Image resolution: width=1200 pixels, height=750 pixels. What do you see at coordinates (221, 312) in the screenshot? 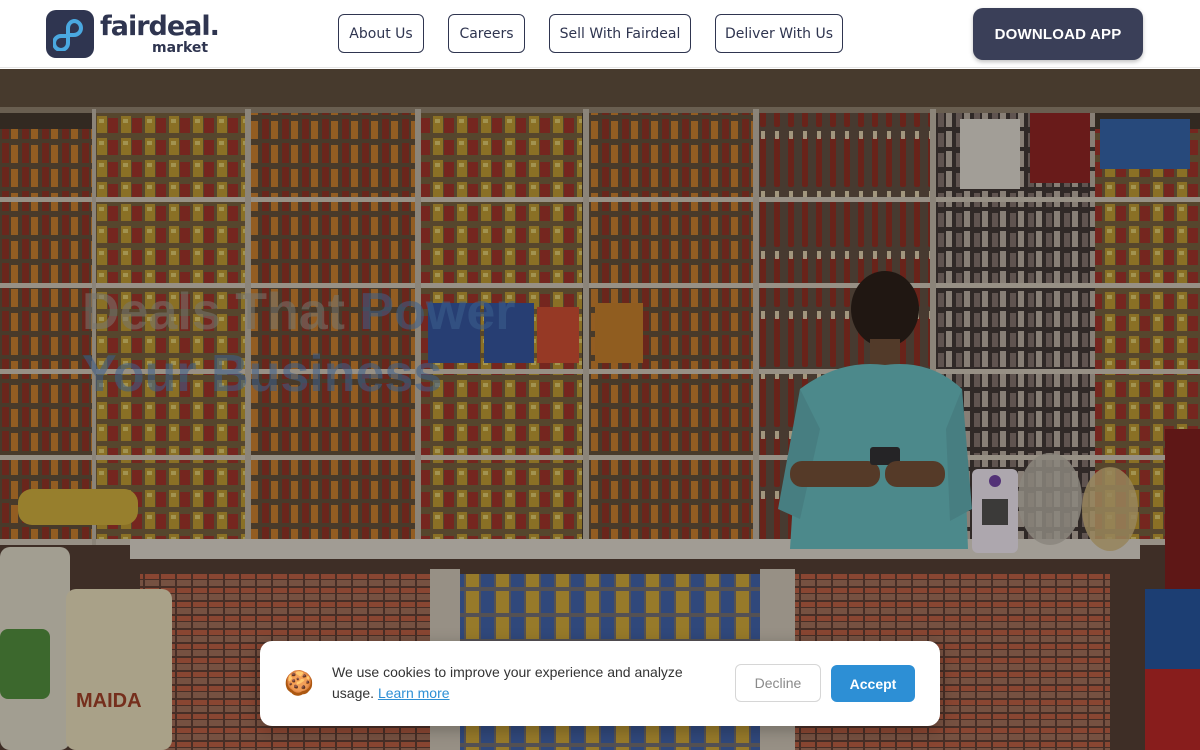
I see `hero-headline-part1: Deals That` at bounding box center [221, 312].